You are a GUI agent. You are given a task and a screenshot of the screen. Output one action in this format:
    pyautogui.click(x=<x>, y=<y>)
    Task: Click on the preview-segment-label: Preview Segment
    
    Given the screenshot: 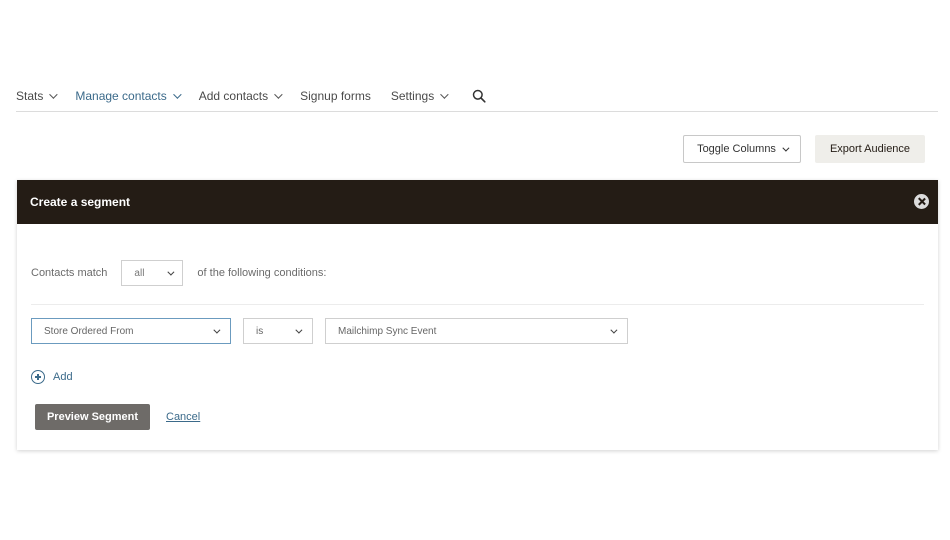 What is the action you would take?
    pyautogui.click(x=92, y=417)
    